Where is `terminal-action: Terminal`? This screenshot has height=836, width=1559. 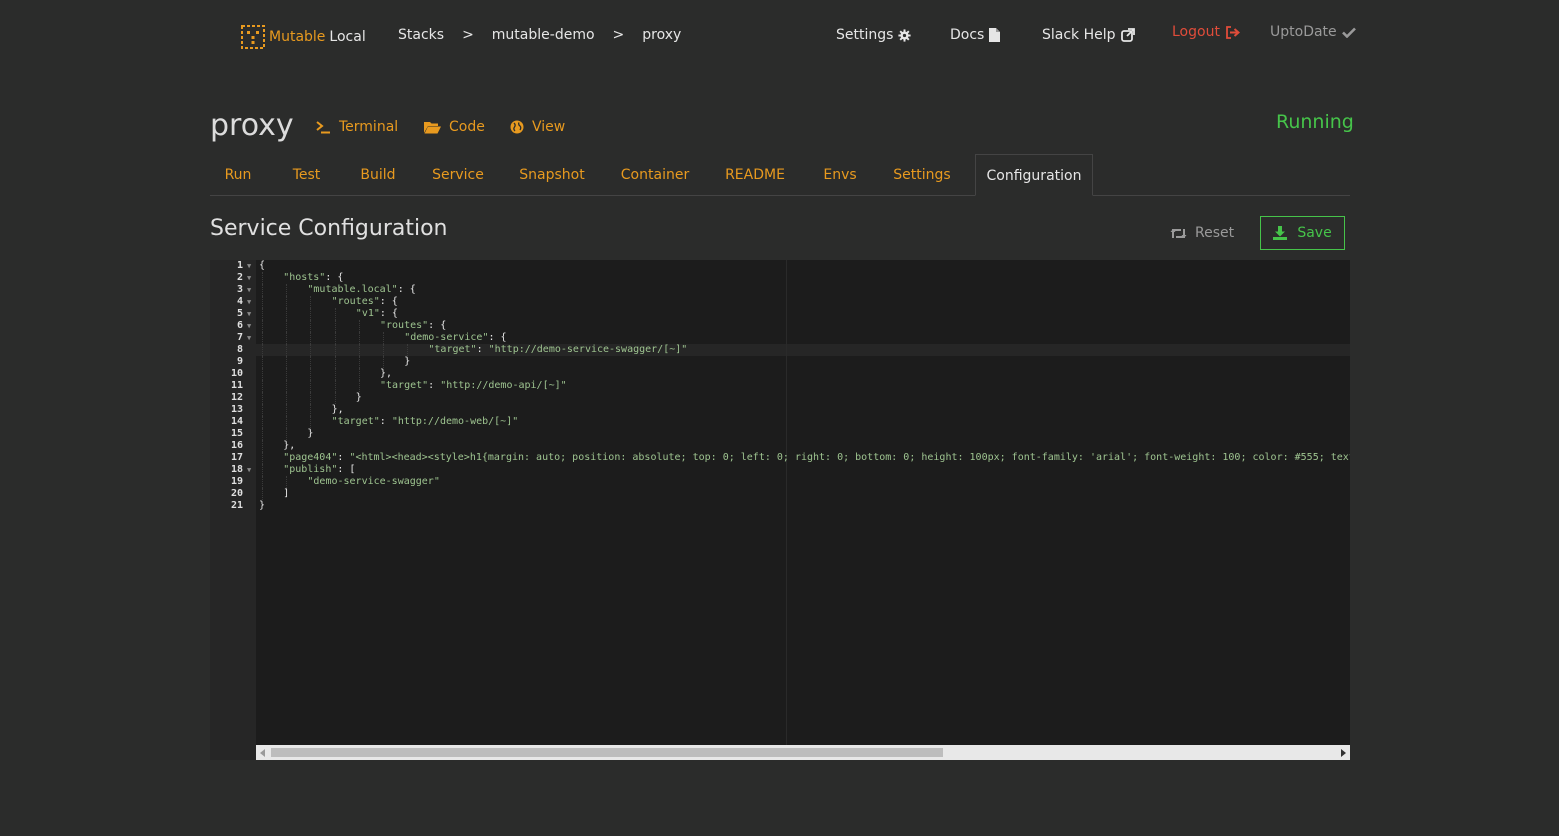 terminal-action: Terminal is located at coordinates (357, 127).